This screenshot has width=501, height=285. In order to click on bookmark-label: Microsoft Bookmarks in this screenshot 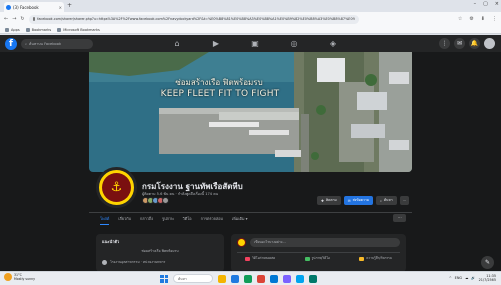, I will do `click(81, 29)`.